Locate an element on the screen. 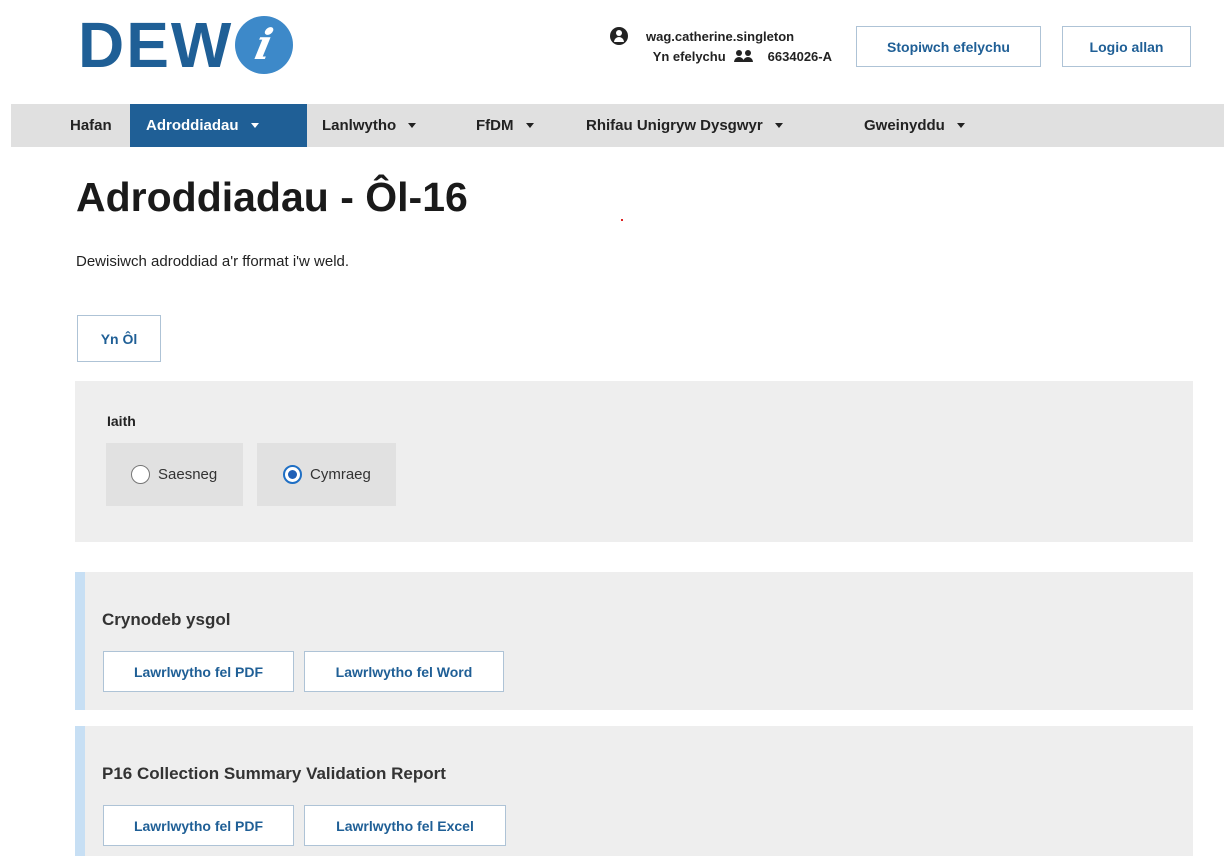  download-word-button: Lawrlwytho fel Word is located at coordinates (404, 671).